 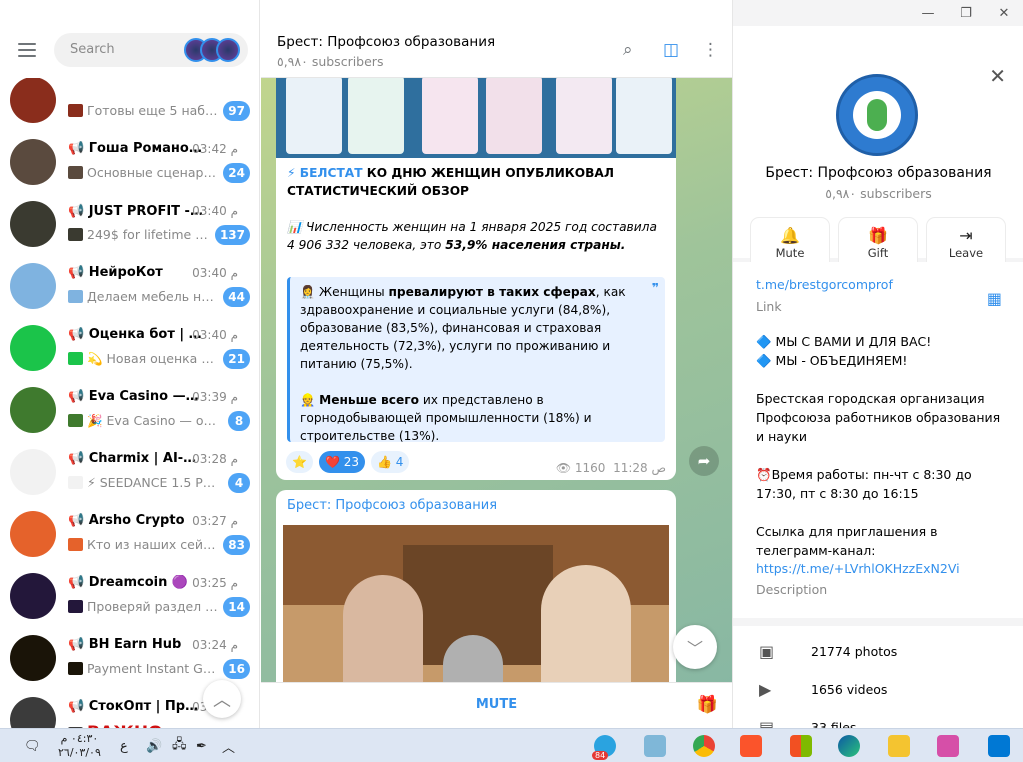 I want to click on videos-count: 1656 videos, so click(x=849, y=689).